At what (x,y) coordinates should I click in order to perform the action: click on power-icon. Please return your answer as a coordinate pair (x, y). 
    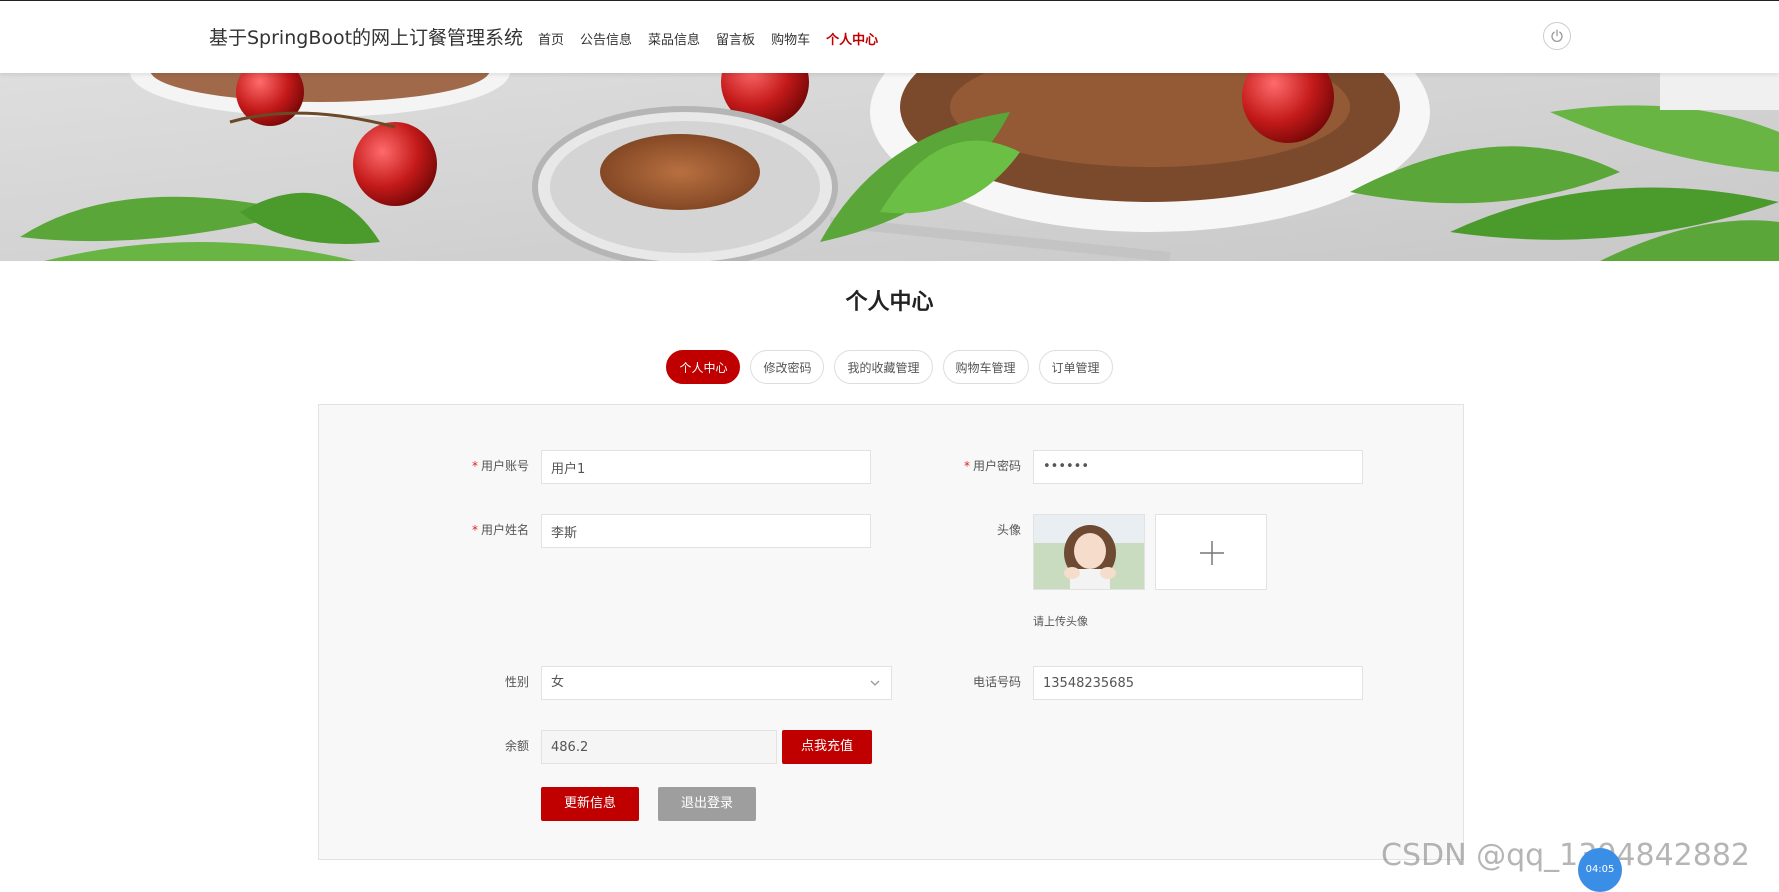
    Looking at the image, I should click on (1557, 35).